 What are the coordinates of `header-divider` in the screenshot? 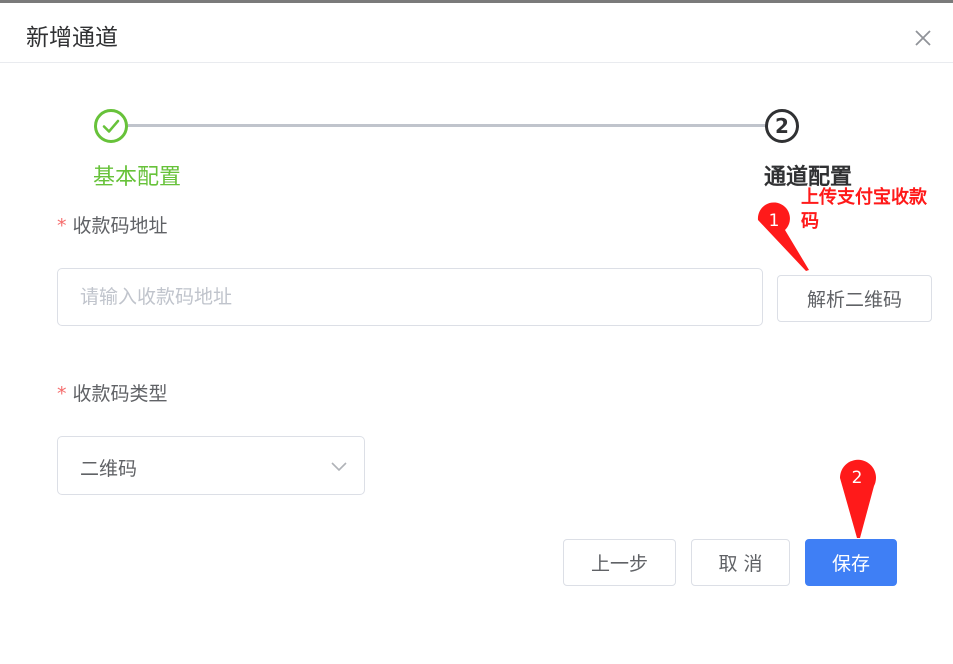 It's located at (476, 62).